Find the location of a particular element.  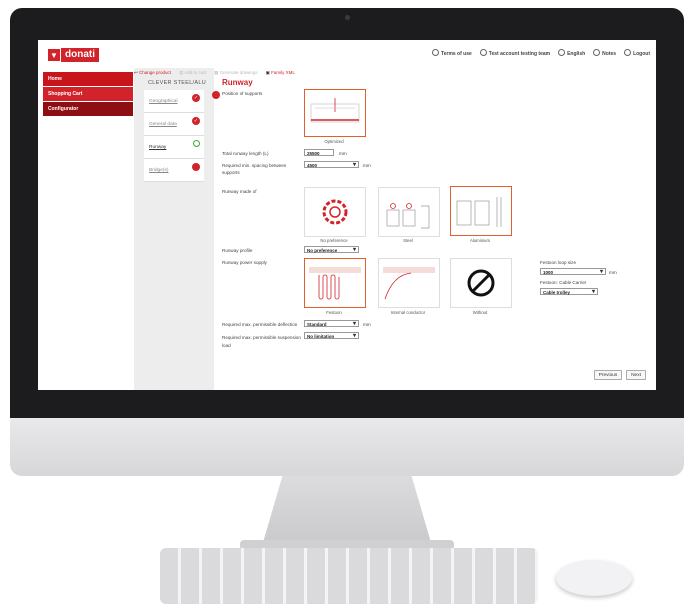

option-festoon is located at coordinates (335, 283).